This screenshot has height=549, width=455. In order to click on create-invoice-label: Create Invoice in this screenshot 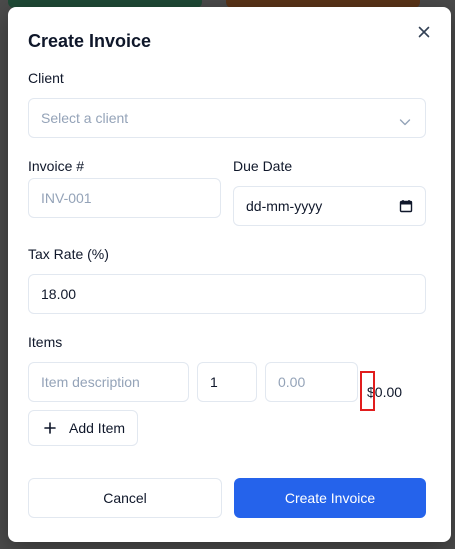, I will do `click(330, 498)`.